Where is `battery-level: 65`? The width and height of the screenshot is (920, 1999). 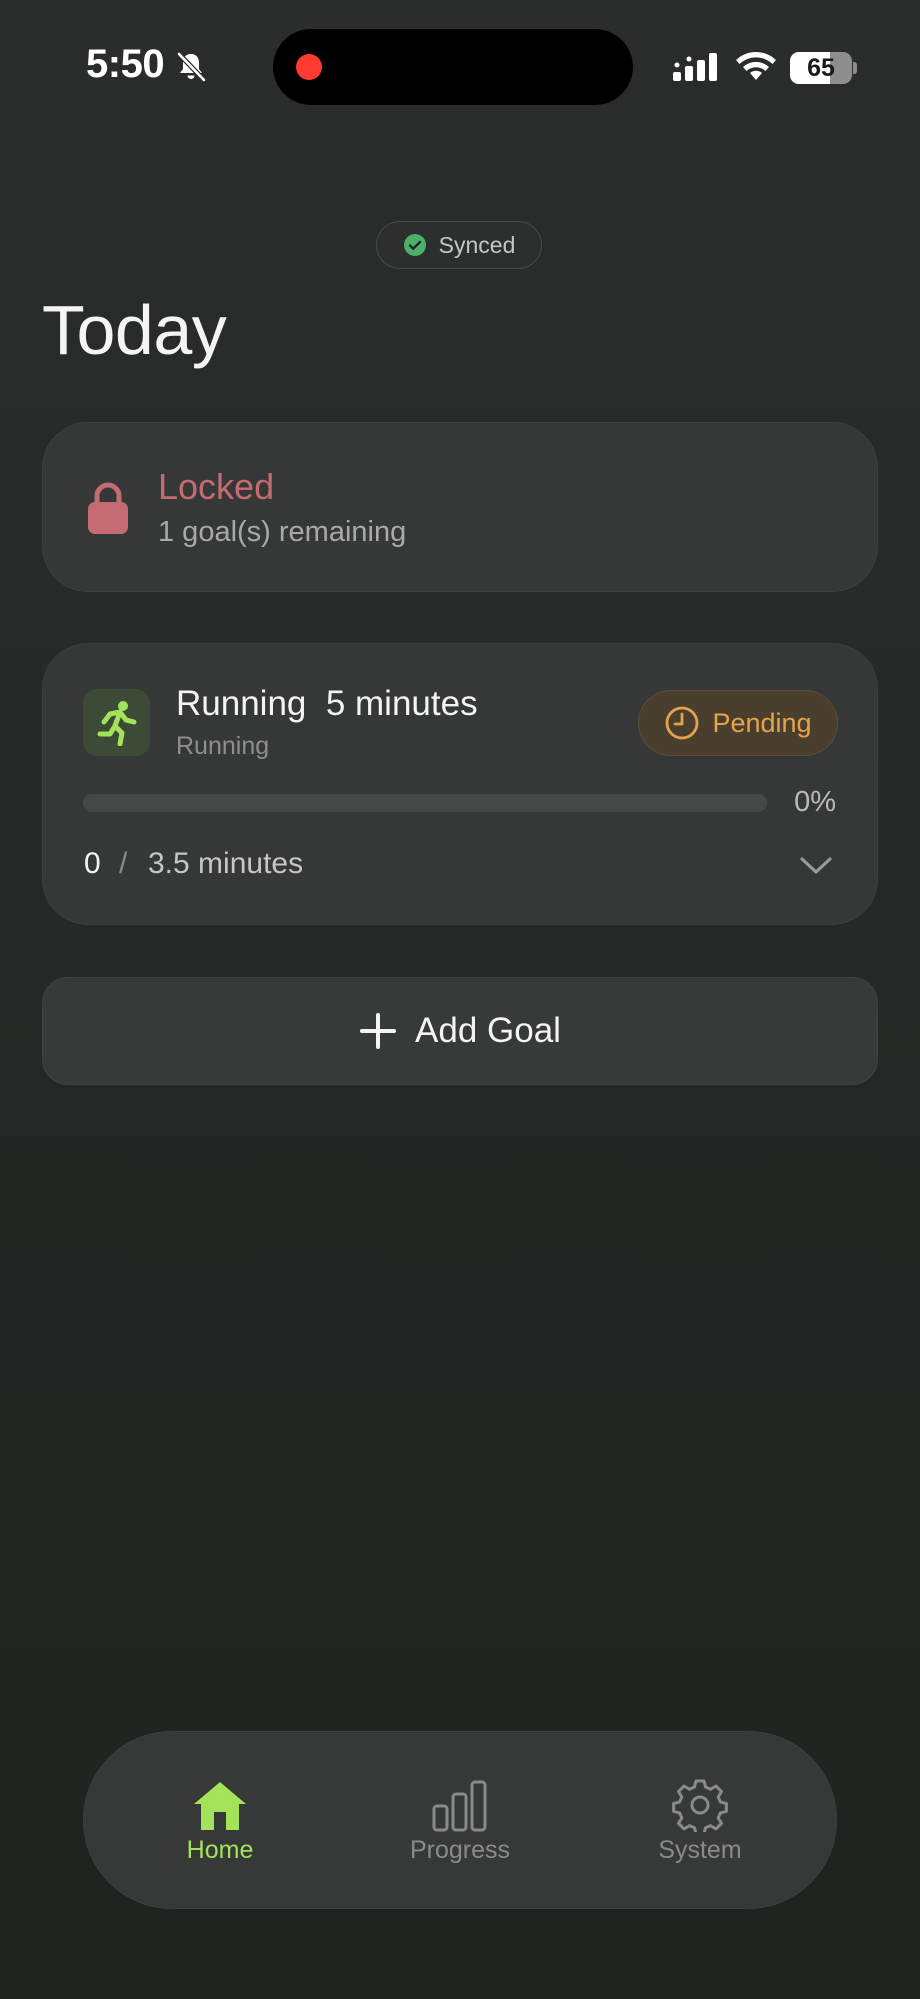 battery-level: 65 is located at coordinates (821, 67).